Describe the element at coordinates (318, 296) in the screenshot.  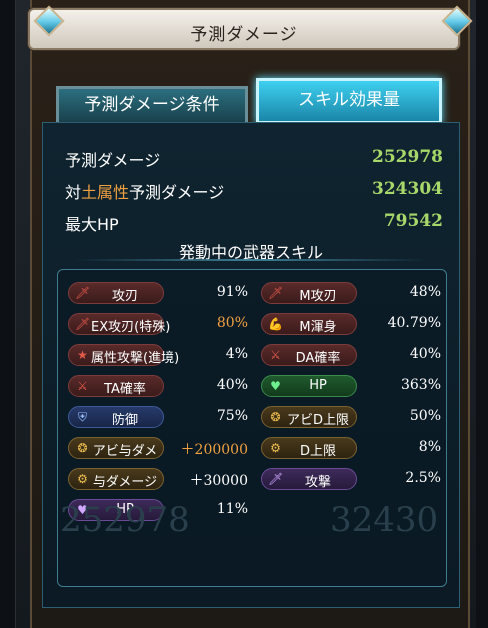
I see `skill-name: M攻刃` at that location.